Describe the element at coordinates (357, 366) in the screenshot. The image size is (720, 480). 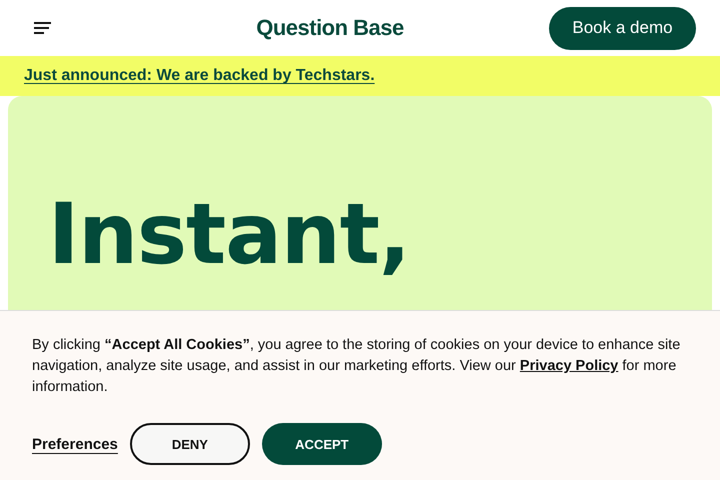
I see `cookie-notice: By clicking “Accept All Cookies”, you agree to the storing of cookies on your device to enhance site navigation, analyze site usage, and assist in our marketing efforts. View our Privacy Policy for more information.` at that location.